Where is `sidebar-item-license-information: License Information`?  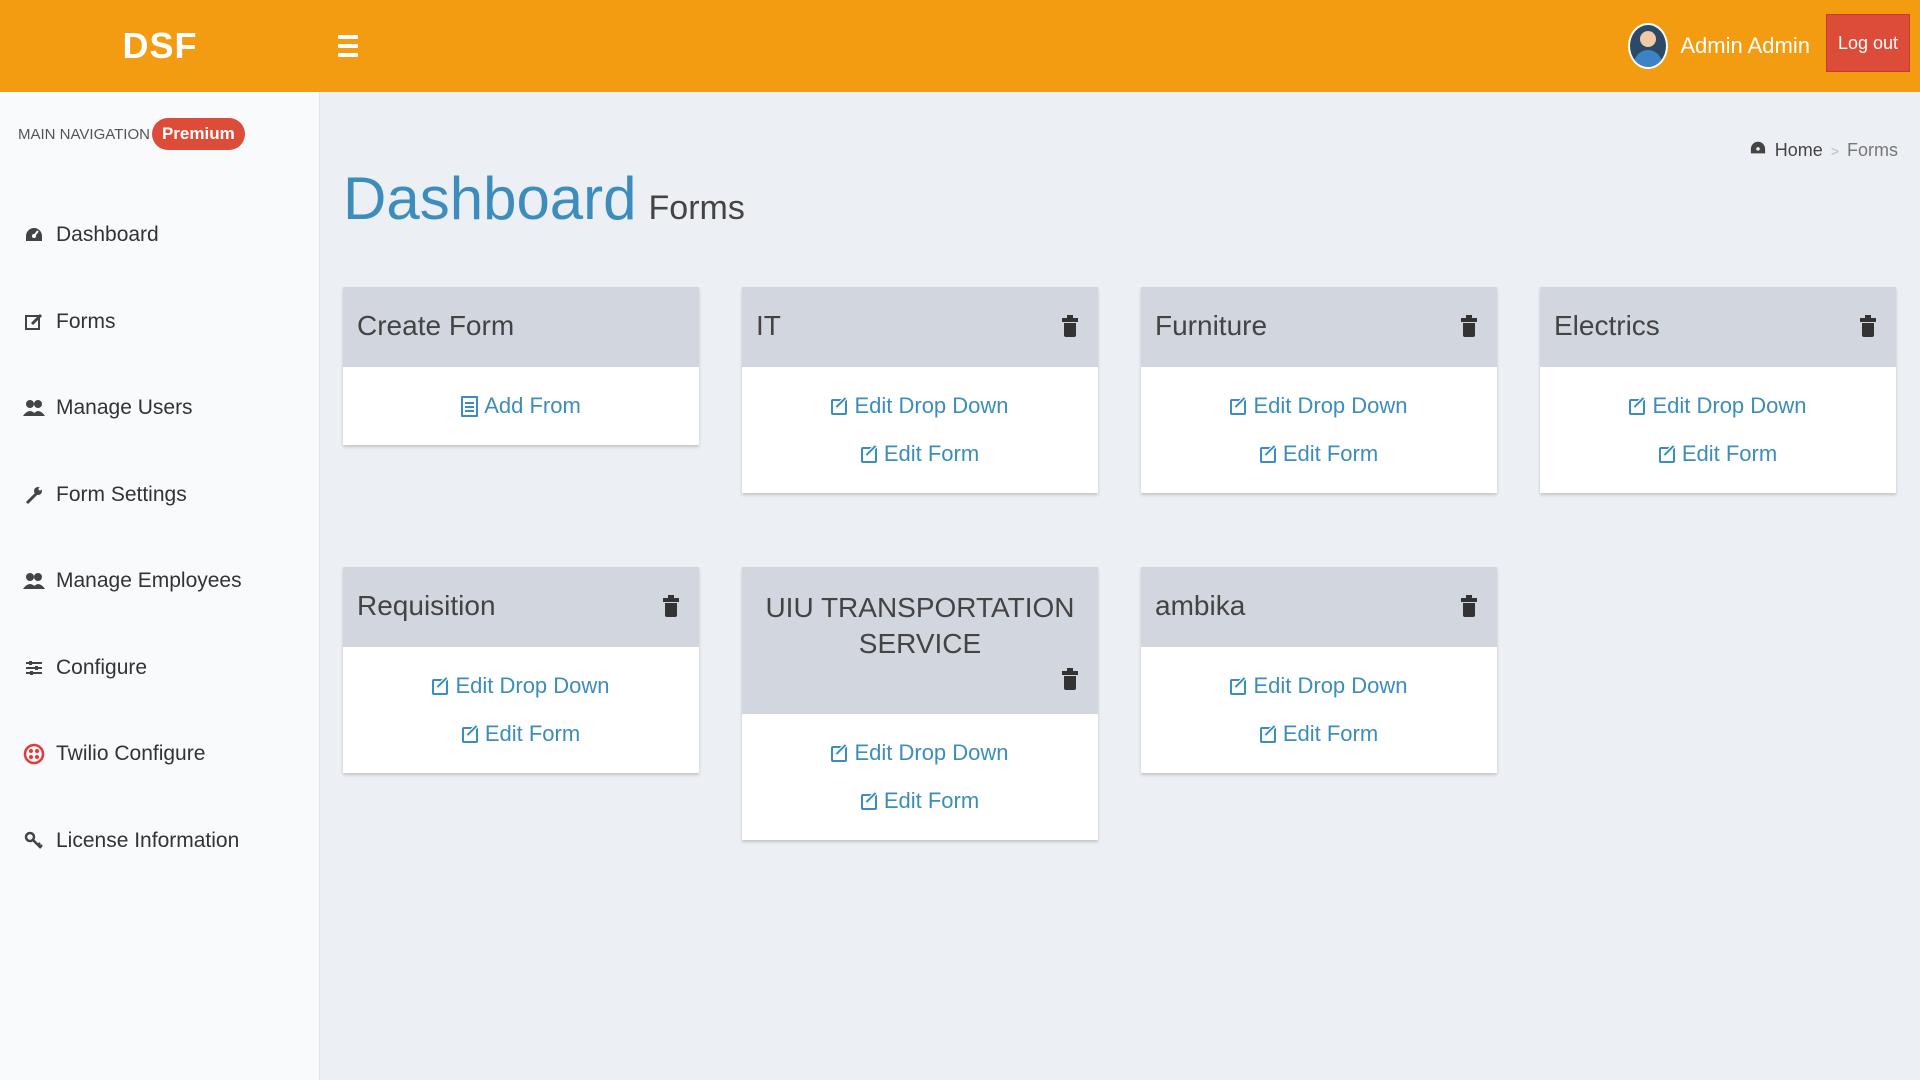
sidebar-item-license-information: License Information is located at coordinates (160, 841).